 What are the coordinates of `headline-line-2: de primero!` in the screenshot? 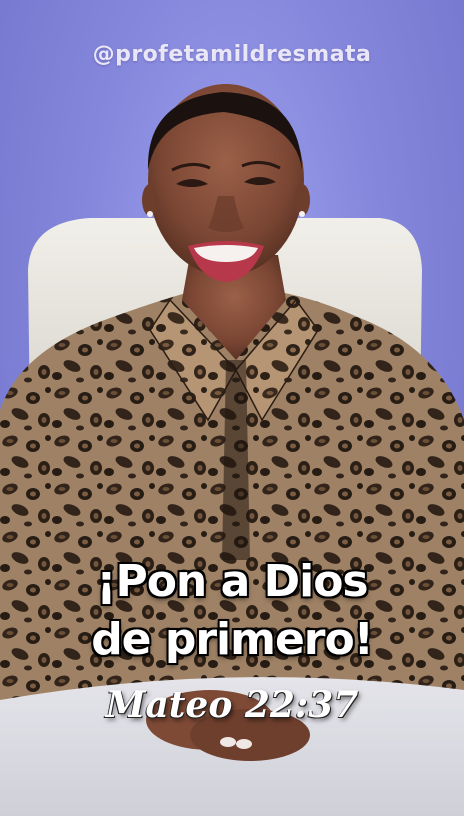 It's located at (232, 639).